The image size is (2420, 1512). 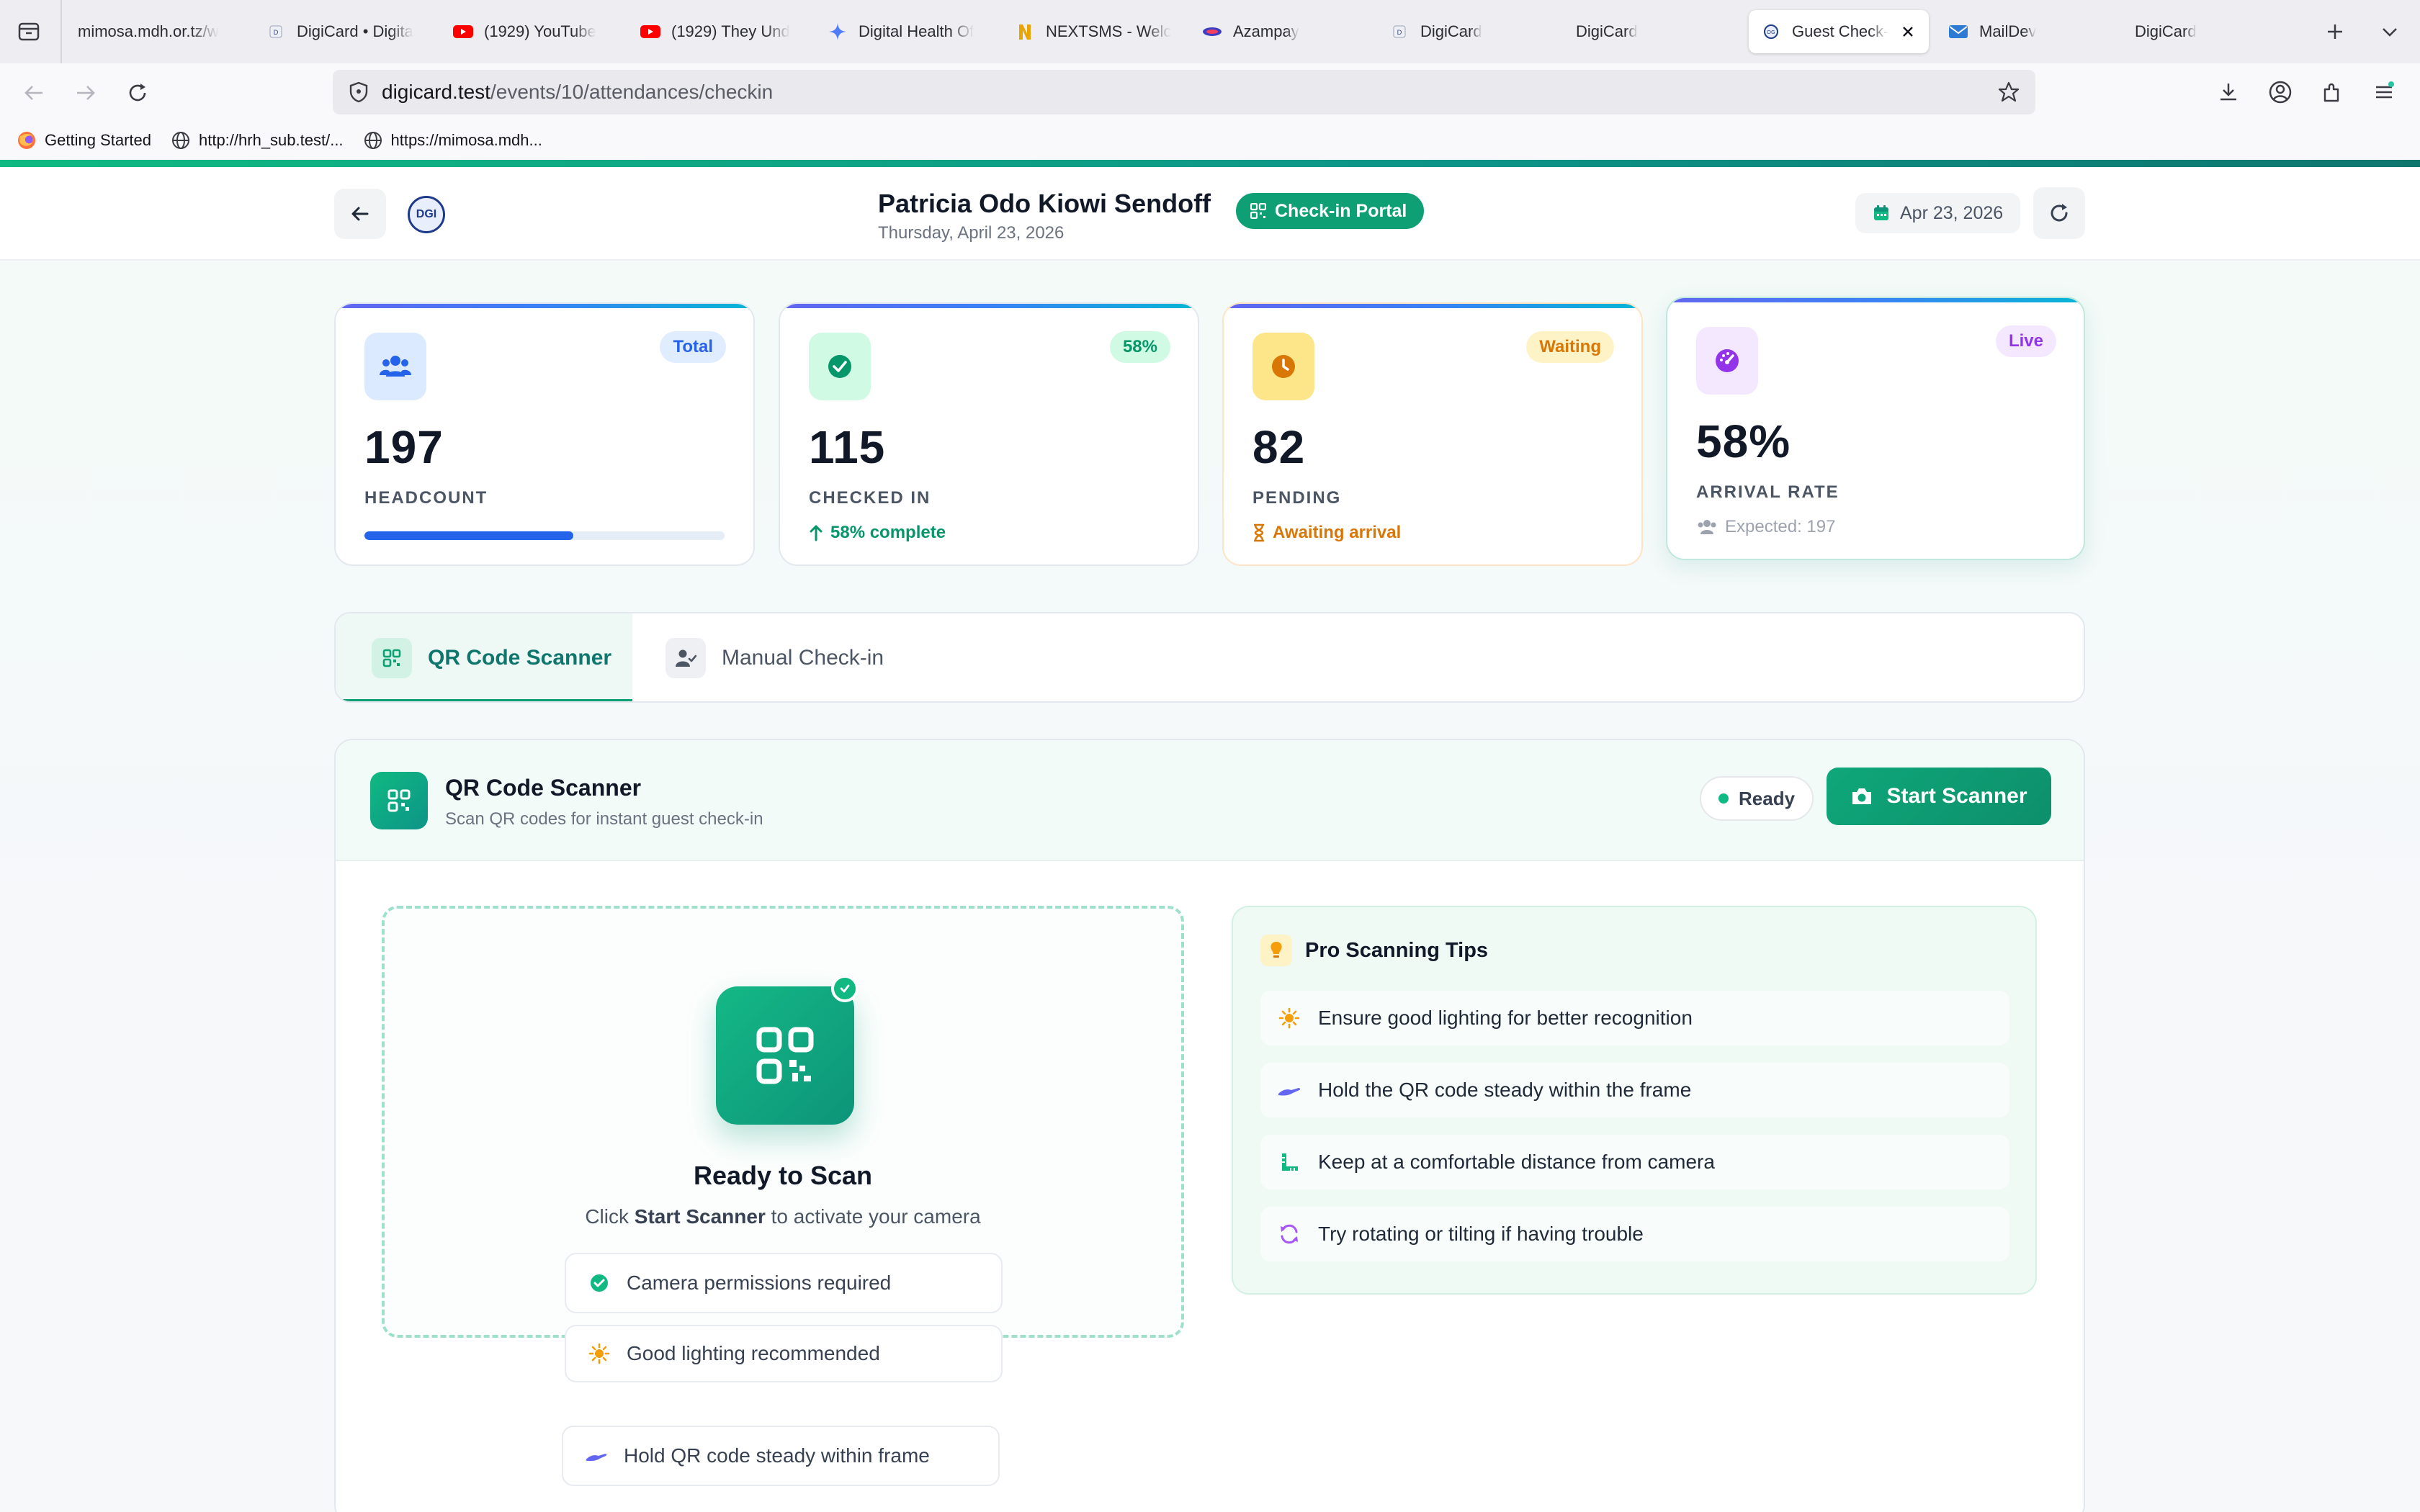 What do you see at coordinates (2332, 92) in the screenshot?
I see `extensions-icon` at bounding box center [2332, 92].